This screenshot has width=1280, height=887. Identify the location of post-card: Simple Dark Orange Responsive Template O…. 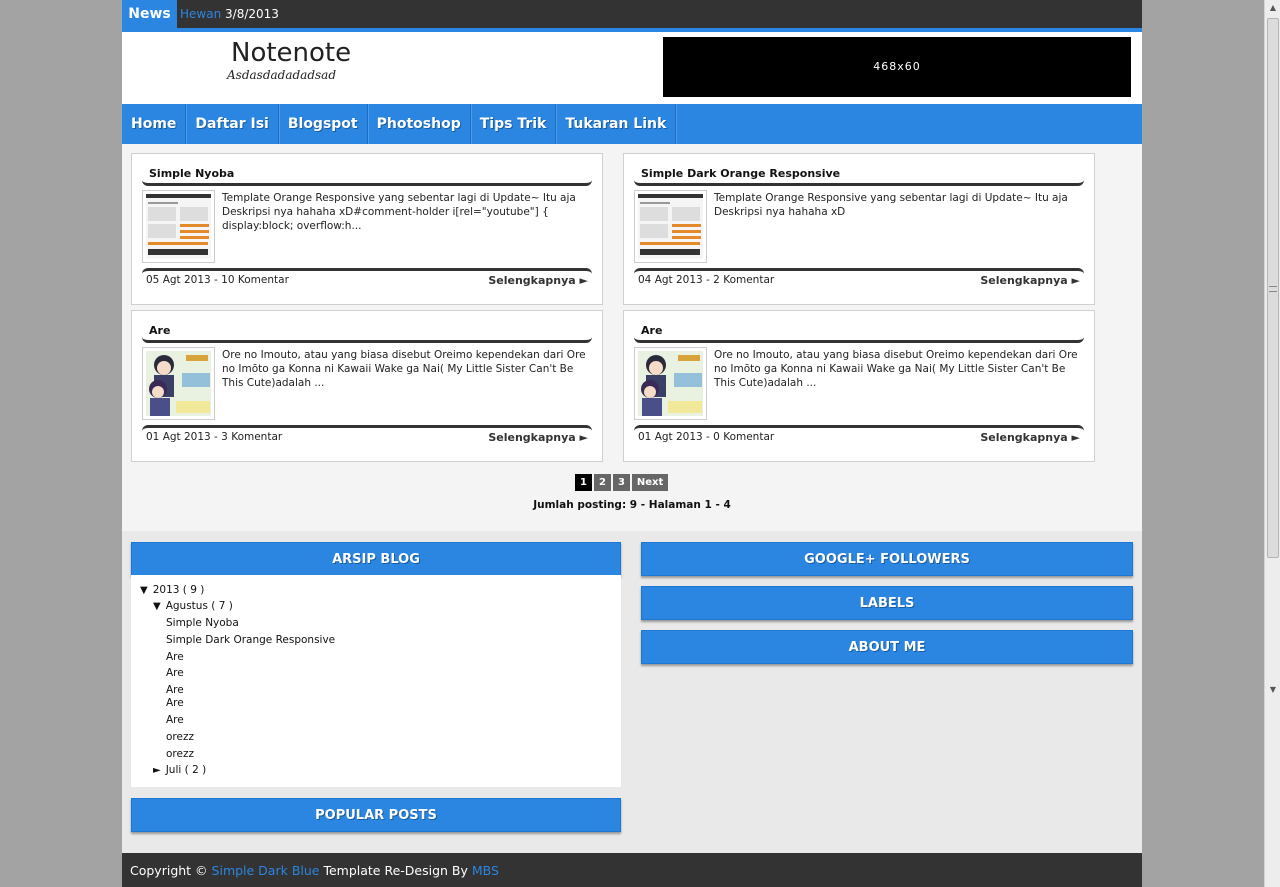
(859, 229).